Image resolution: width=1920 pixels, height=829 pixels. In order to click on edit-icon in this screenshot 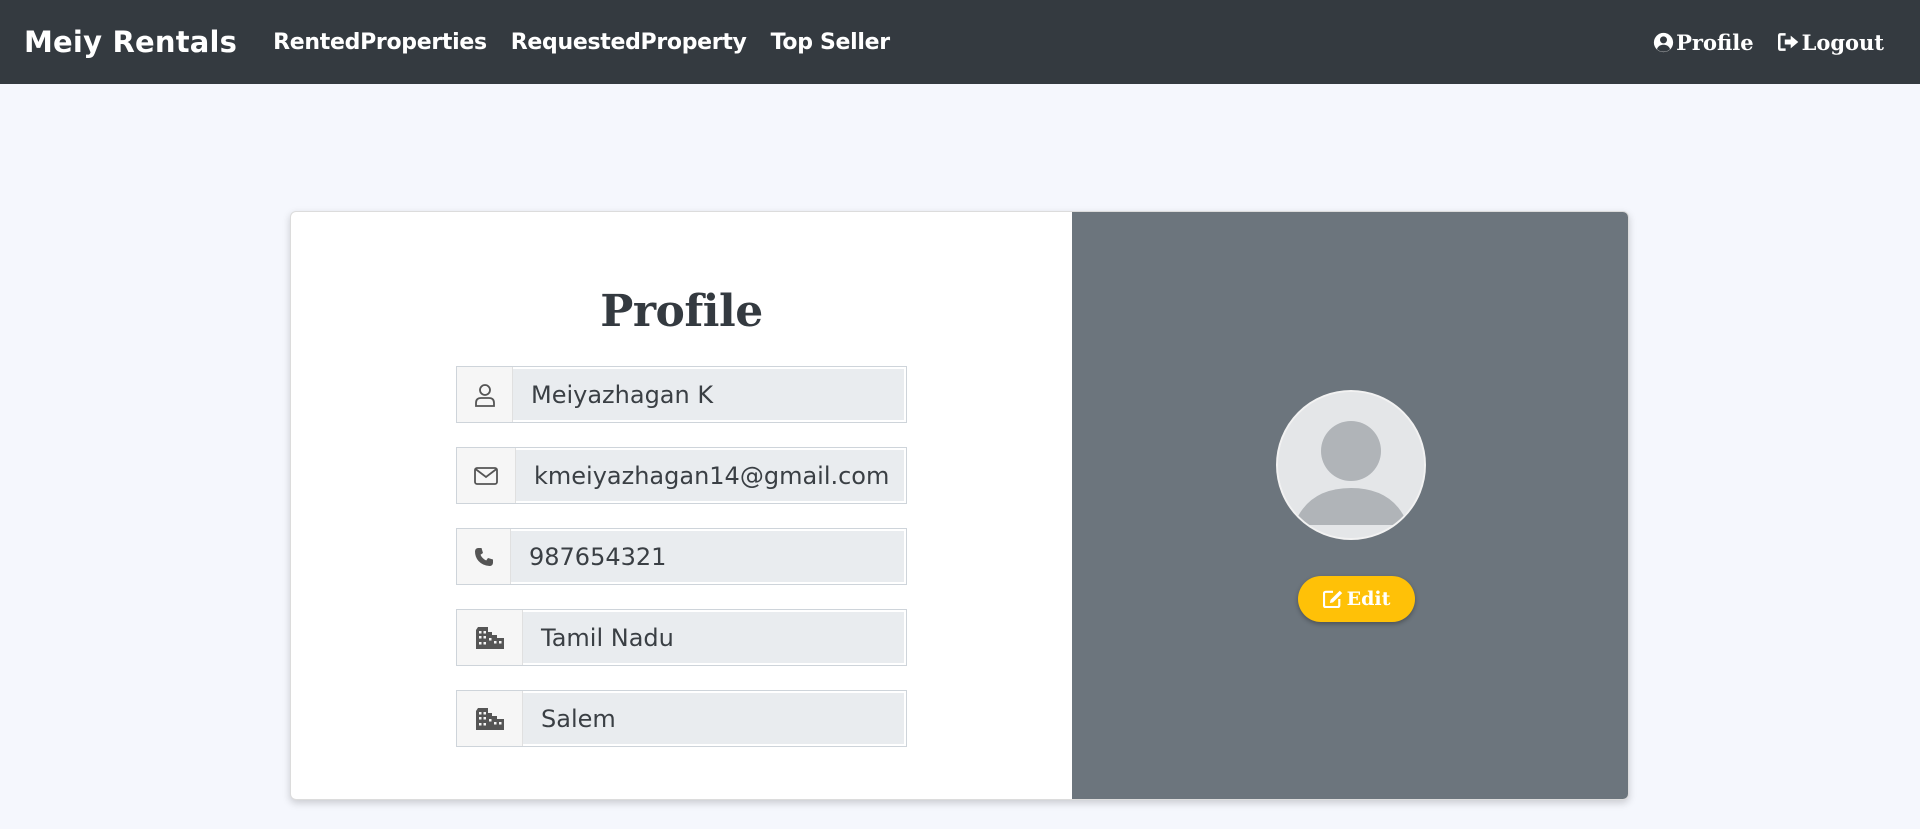, I will do `click(1332, 599)`.